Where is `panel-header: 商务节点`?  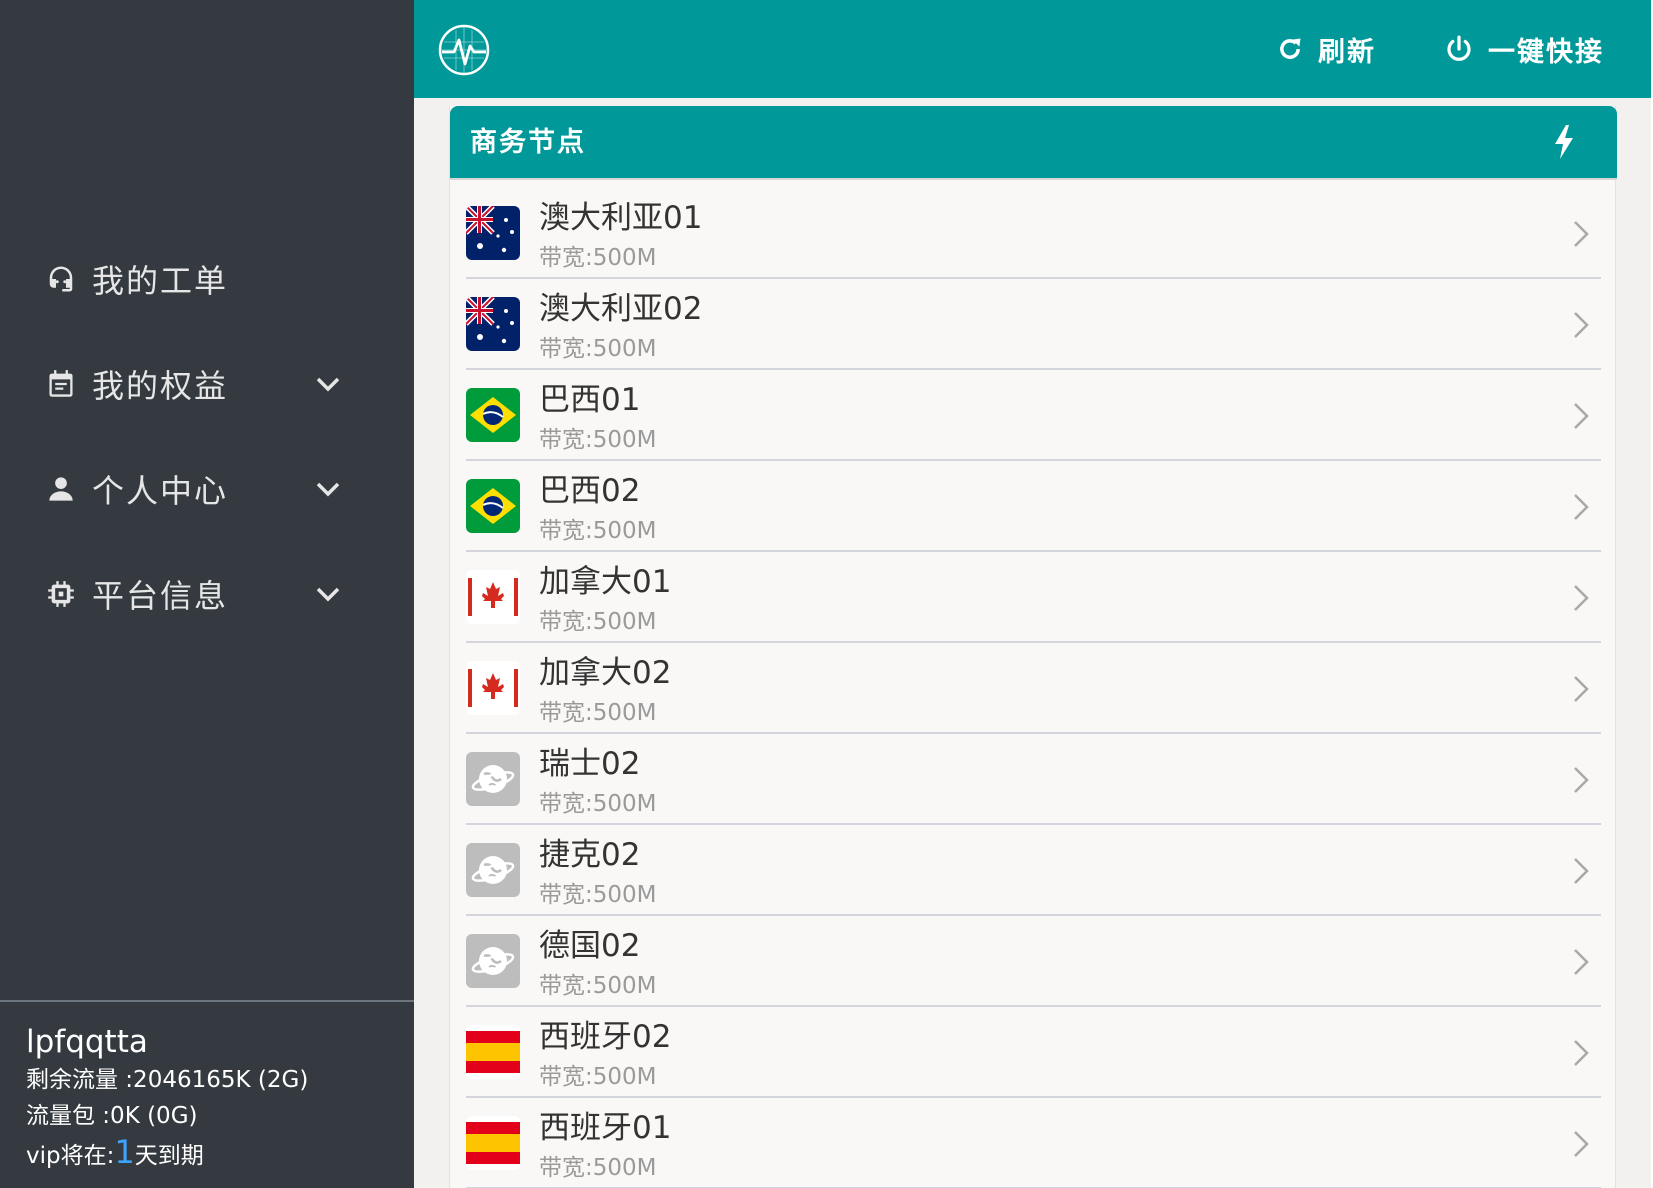
panel-header: 商务节点 is located at coordinates (1033, 143).